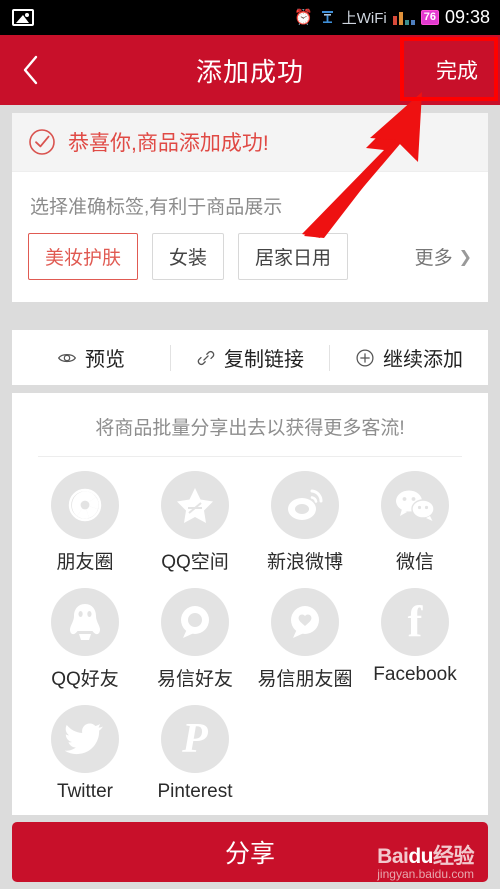  I want to click on page-title: 添加成功, so click(249, 71).